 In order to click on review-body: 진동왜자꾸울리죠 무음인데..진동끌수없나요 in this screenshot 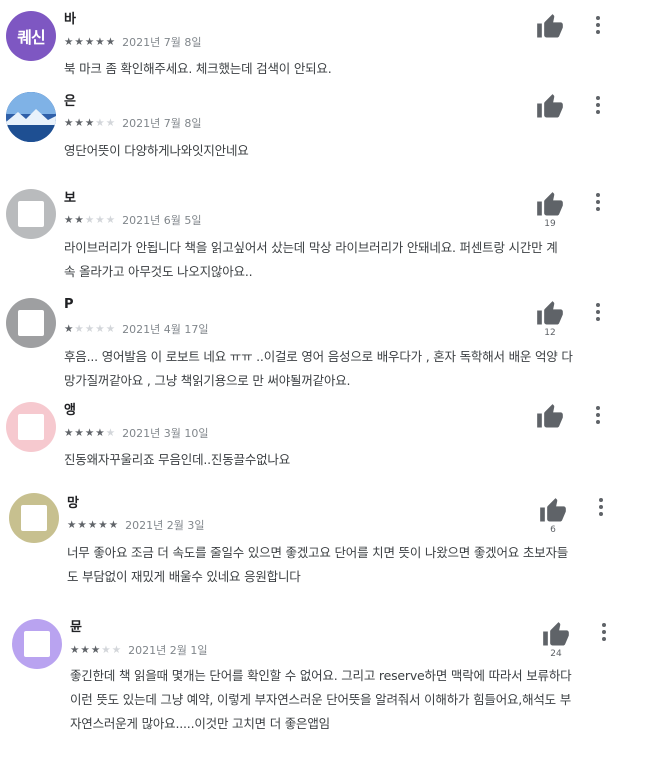, I will do `click(349, 460)`.